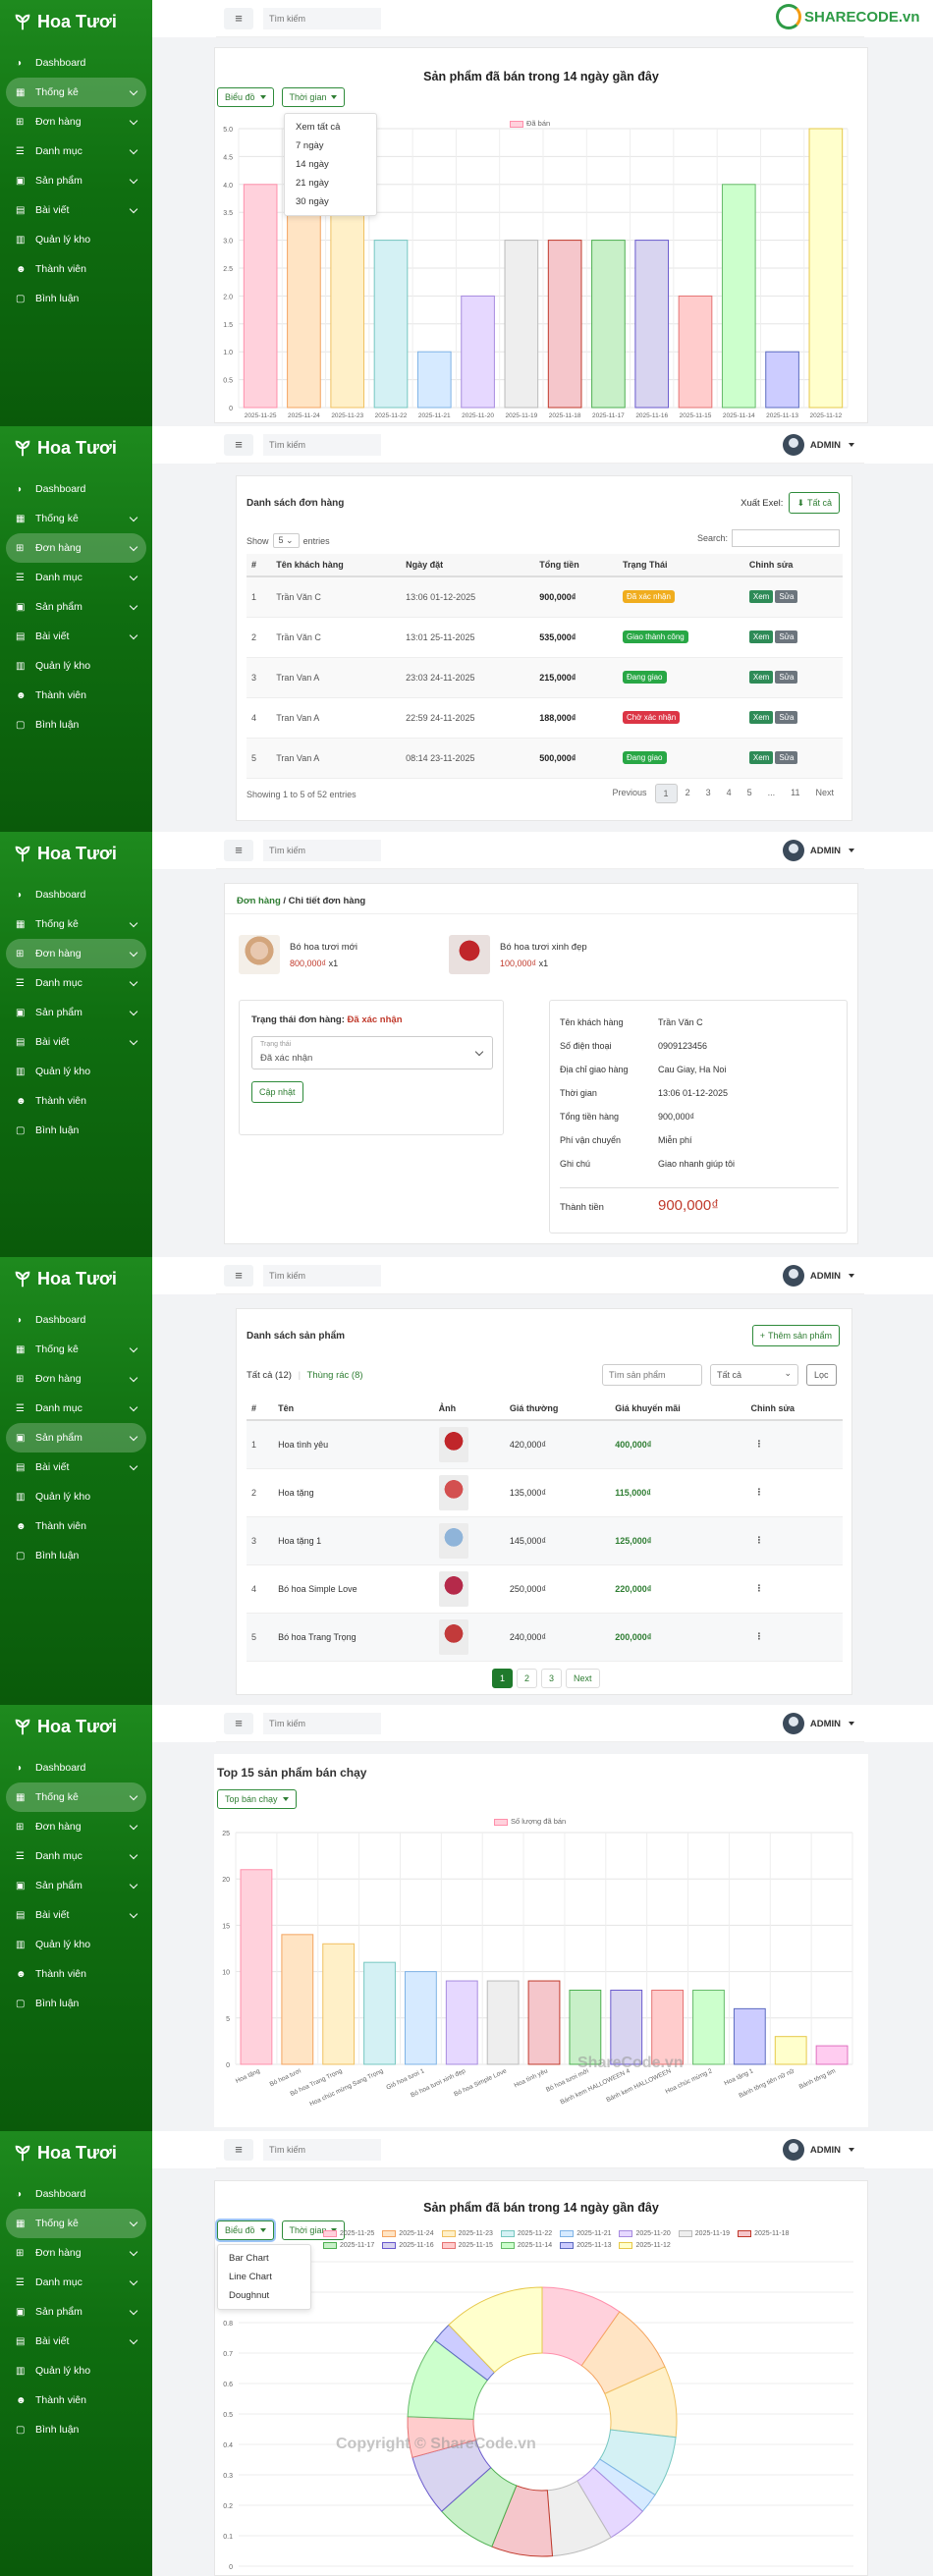 This screenshot has width=933, height=2576. What do you see at coordinates (264, 2295) in the screenshot?
I see `chart-option: Doughnut` at bounding box center [264, 2295].